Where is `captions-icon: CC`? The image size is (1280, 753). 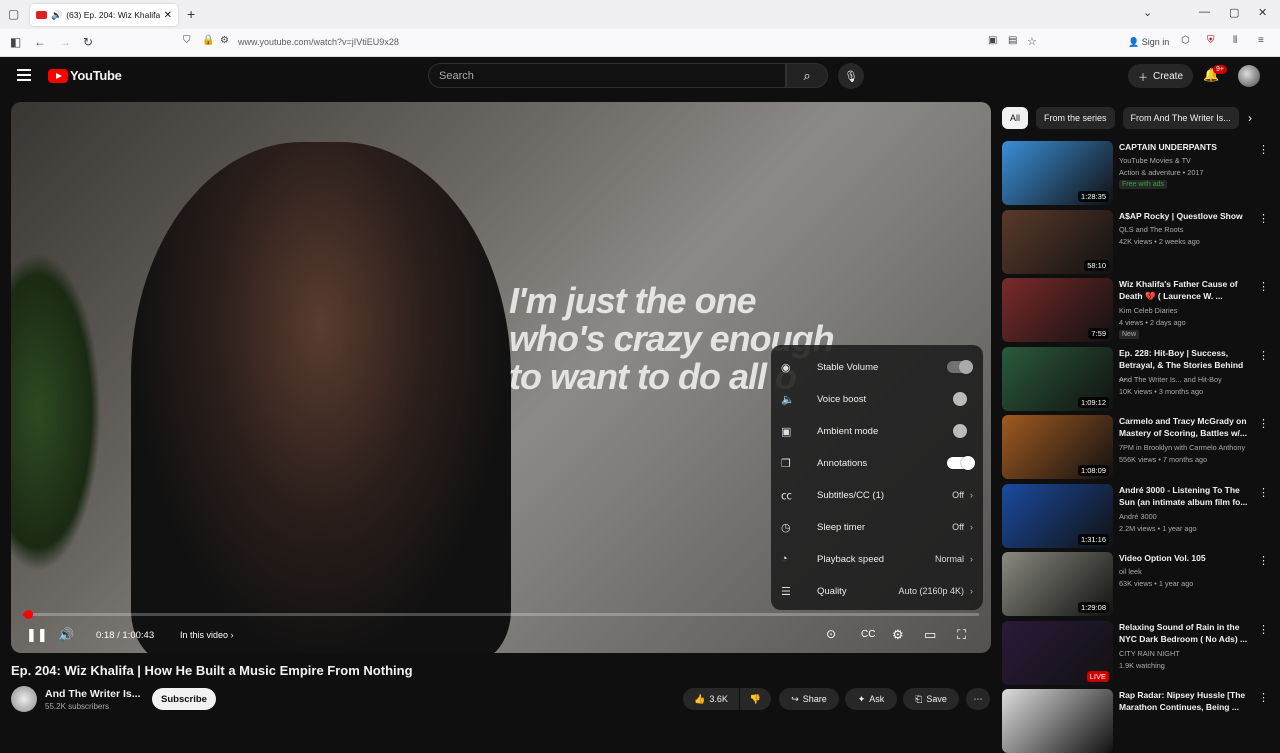
captions-icon: CC is located at coordinates (868, 634).